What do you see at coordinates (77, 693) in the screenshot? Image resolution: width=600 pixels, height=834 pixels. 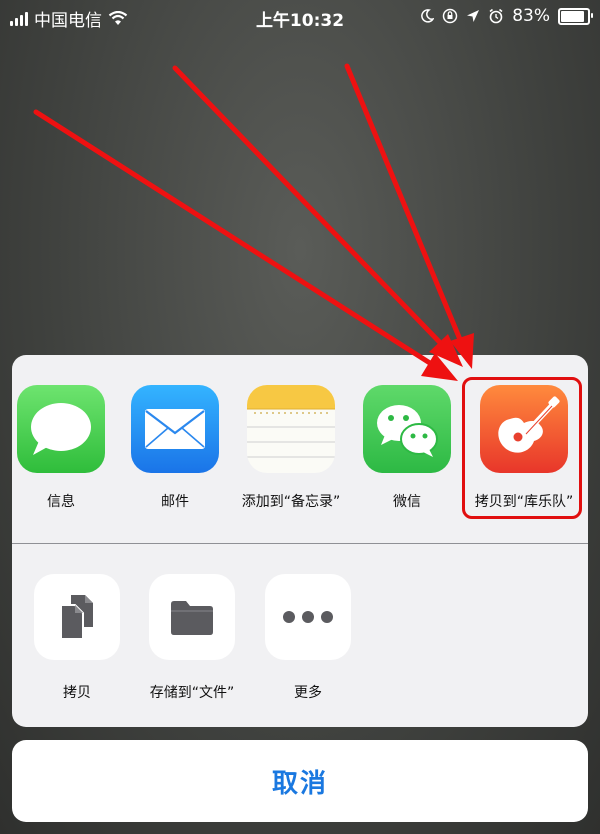 I see `action-label: 拷贝` at bounding box center [77, 693].